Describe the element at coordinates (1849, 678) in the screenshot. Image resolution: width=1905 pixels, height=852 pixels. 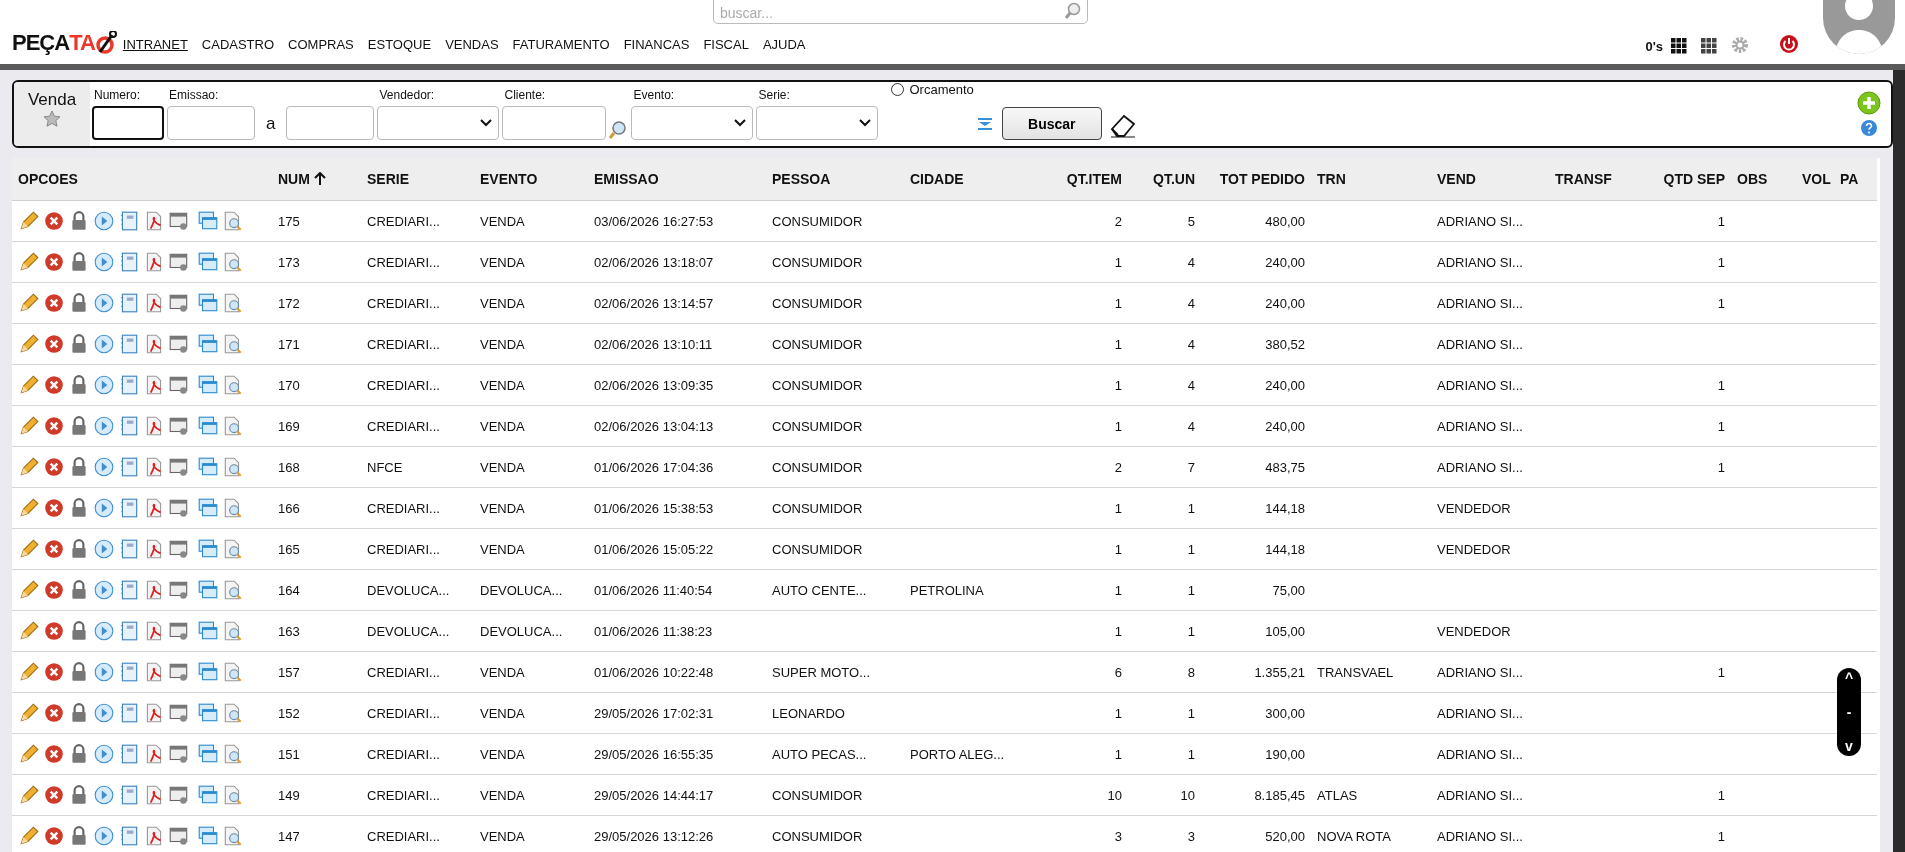
I see `scroll-up-button: ^` at that location.